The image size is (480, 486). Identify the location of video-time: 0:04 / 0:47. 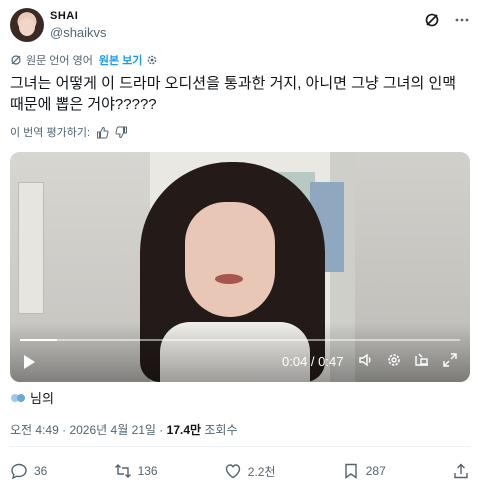
(313, 361).